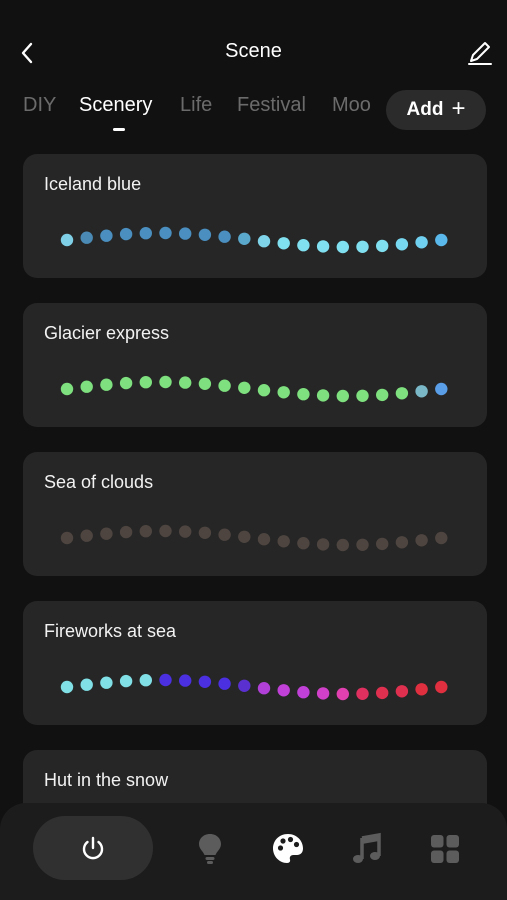  What do you see at coordinates (255, 663) in the screenshot?
I see `scene-card: Fireworks at sea` at bounding box center [255, 663].